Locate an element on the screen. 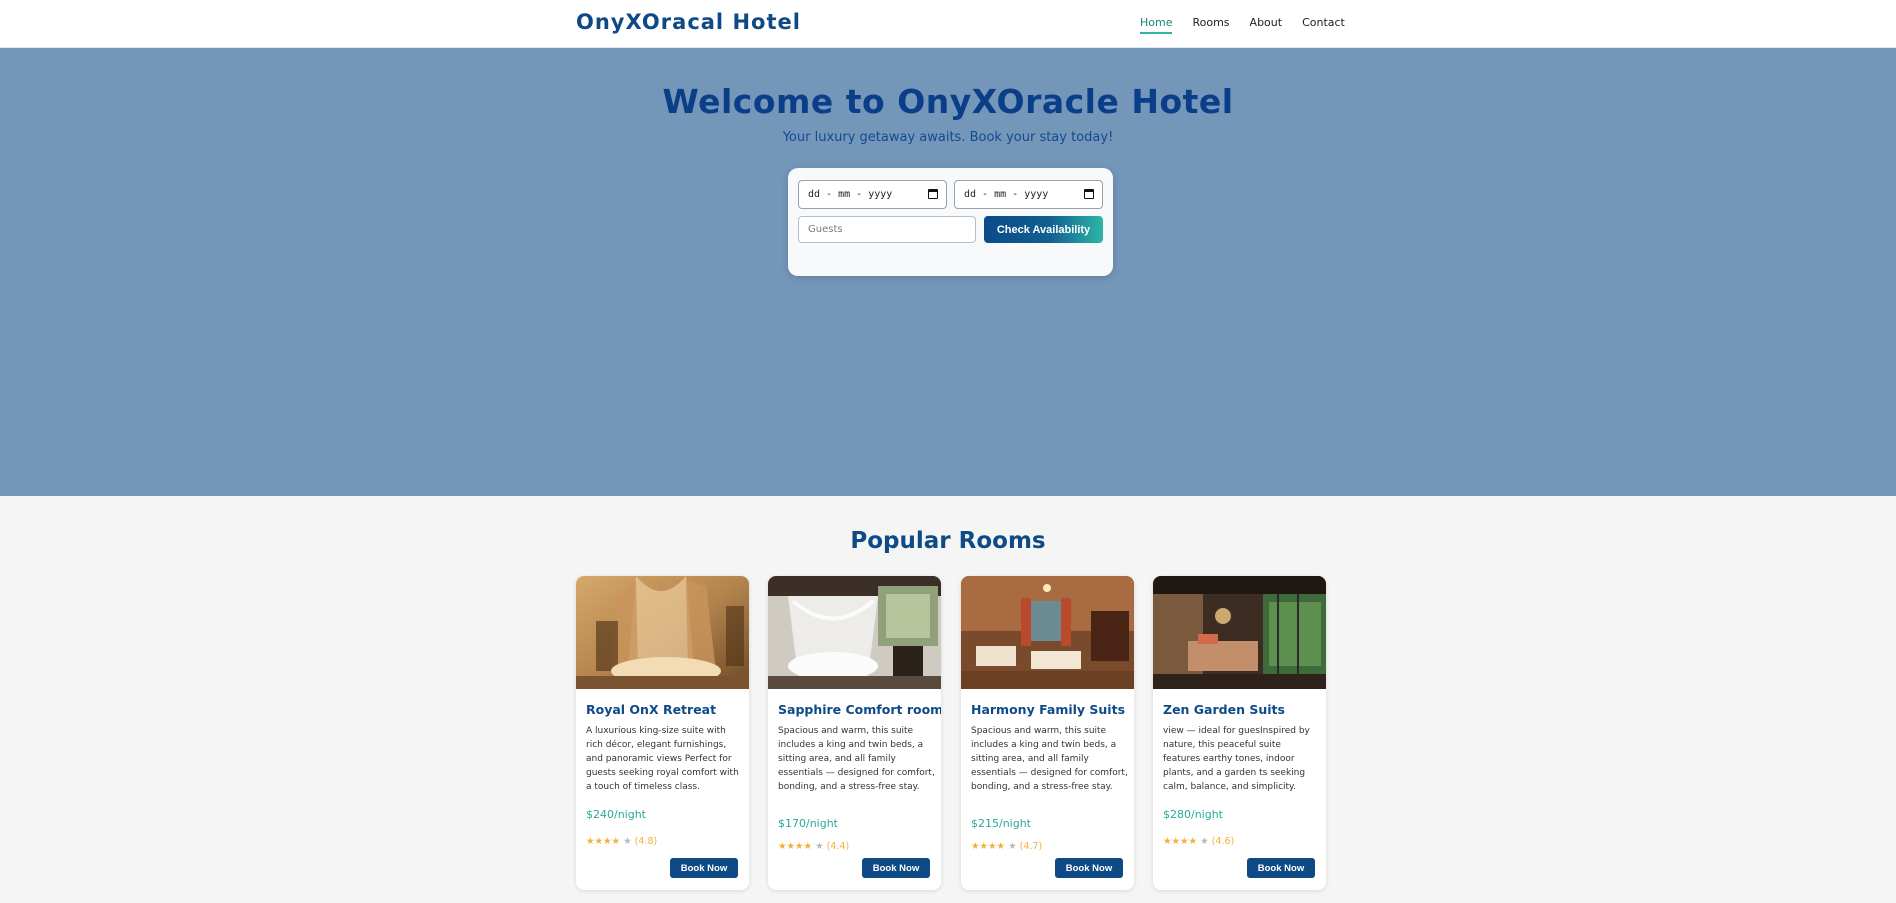 The width and height of the screenshot is (1896, 903). nav-rooms-link: Rooms is located at coordinates (1210, 25).